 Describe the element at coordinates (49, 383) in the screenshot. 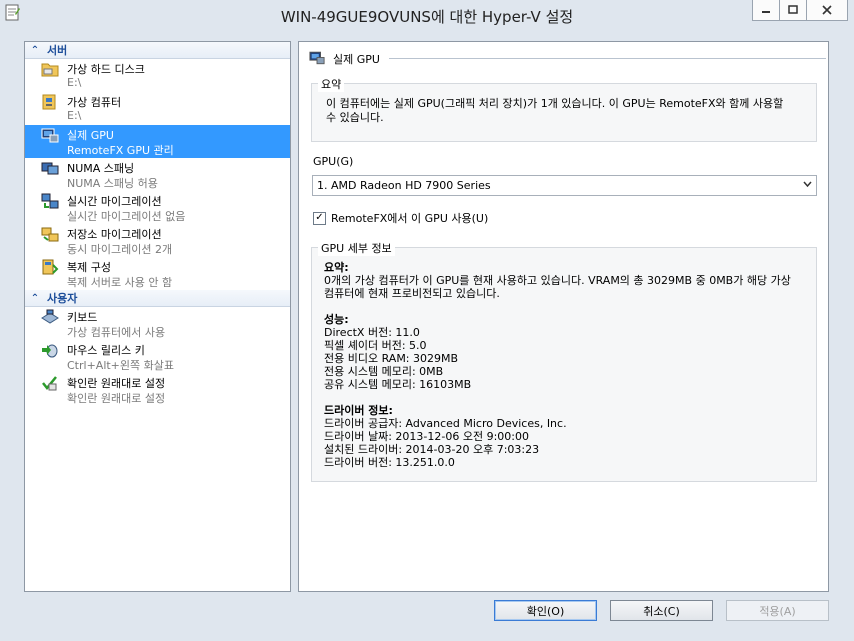

I see `reset-checkbox-icon` at that location.